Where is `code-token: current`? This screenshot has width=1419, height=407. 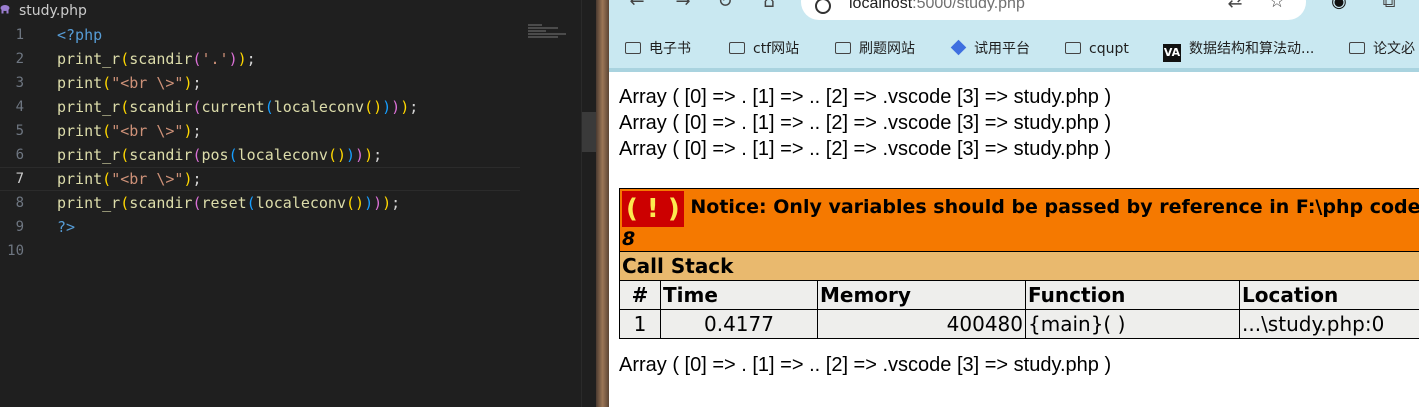
code-token: current is located at coordinates (233, 107).